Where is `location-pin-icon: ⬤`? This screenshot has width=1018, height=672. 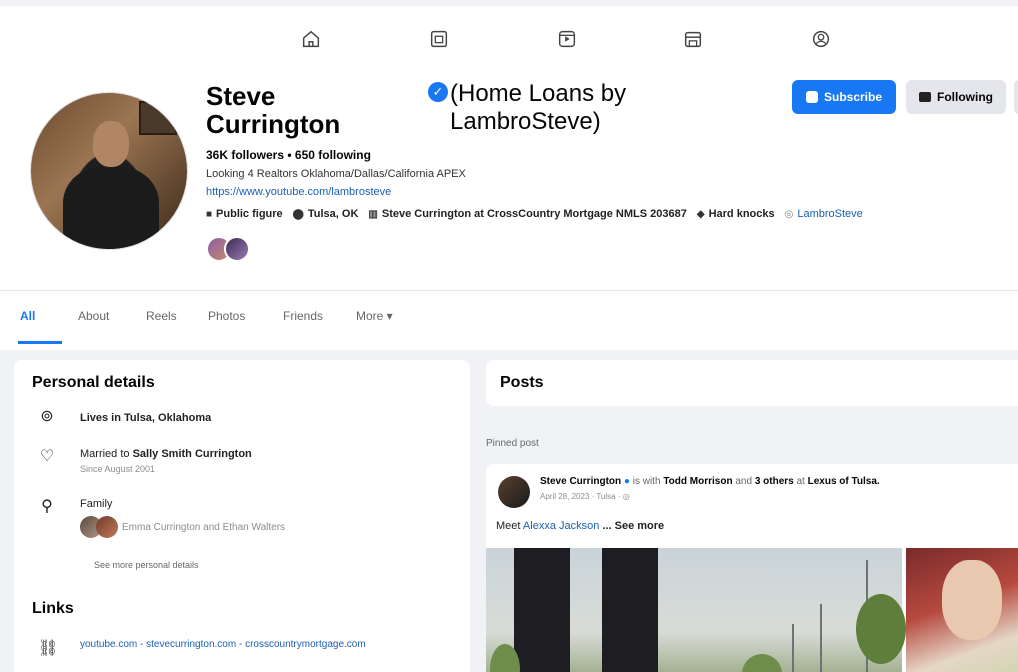 location-pin-icon: ⬤ is located at coordinates (298, 214).